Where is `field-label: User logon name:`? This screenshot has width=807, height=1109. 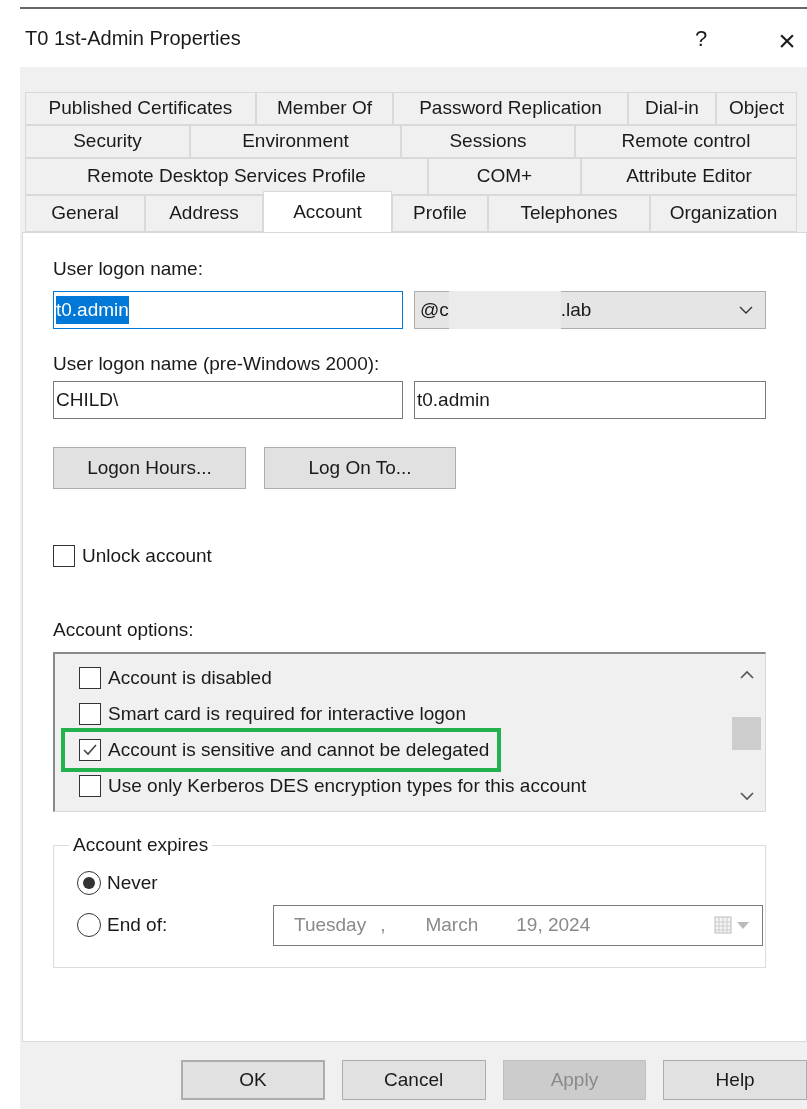
field-label: User logon name: is located at coordinates (128, 269).